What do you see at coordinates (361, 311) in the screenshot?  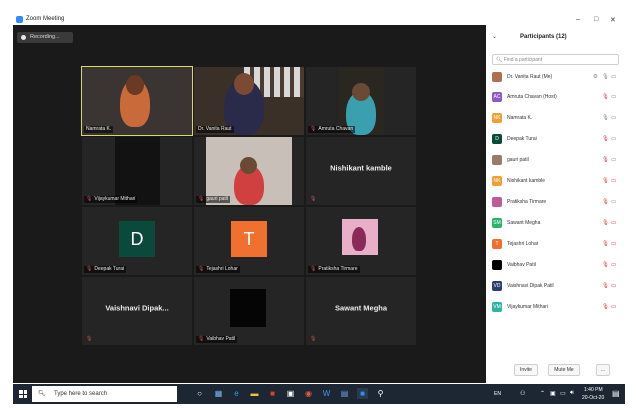 I see `video-tile-sawant: Sawant Megha 🎙︎` at bounding box center [361, 311].